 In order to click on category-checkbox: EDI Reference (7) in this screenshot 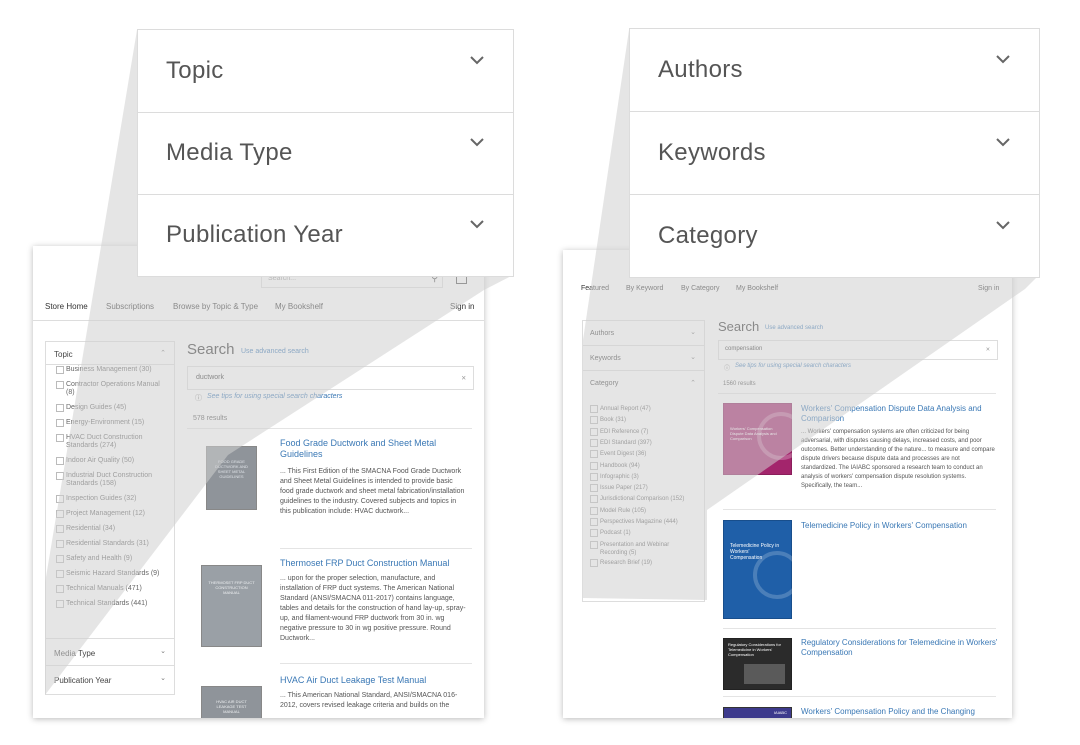, I will do `click(644, 431)`.